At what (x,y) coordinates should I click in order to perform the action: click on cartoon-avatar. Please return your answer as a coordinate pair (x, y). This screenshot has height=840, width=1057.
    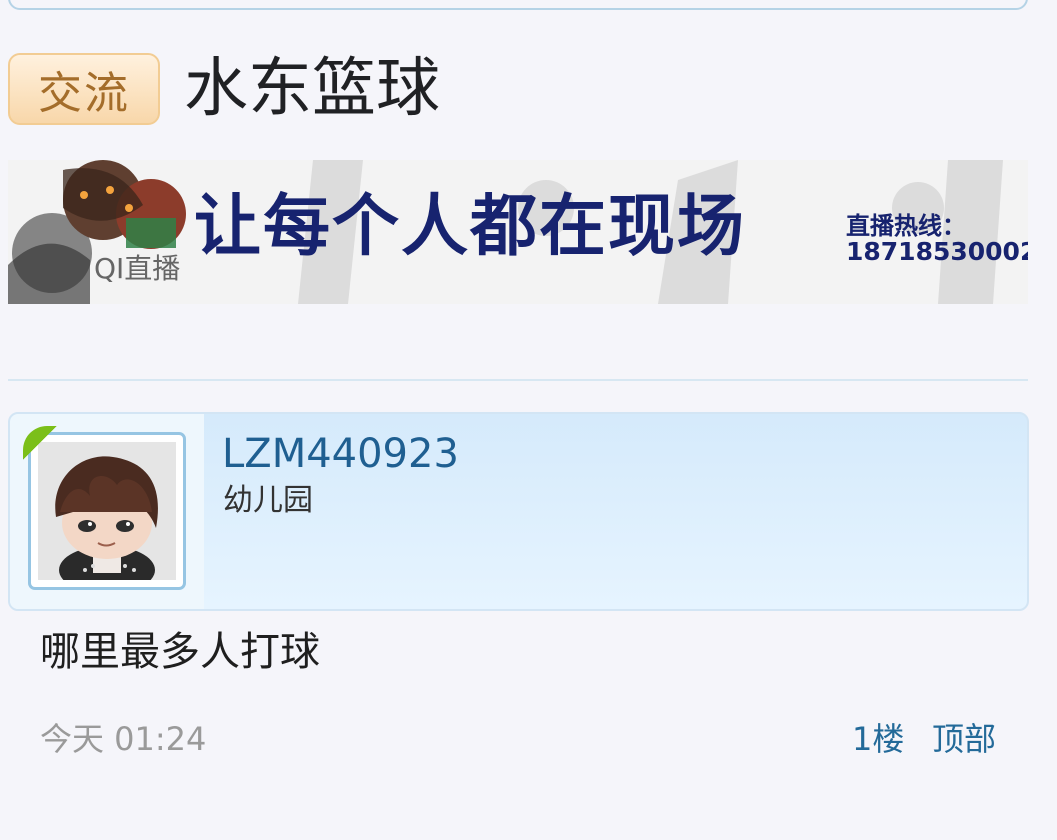
    Looking at the image, I should click on (107, 511).